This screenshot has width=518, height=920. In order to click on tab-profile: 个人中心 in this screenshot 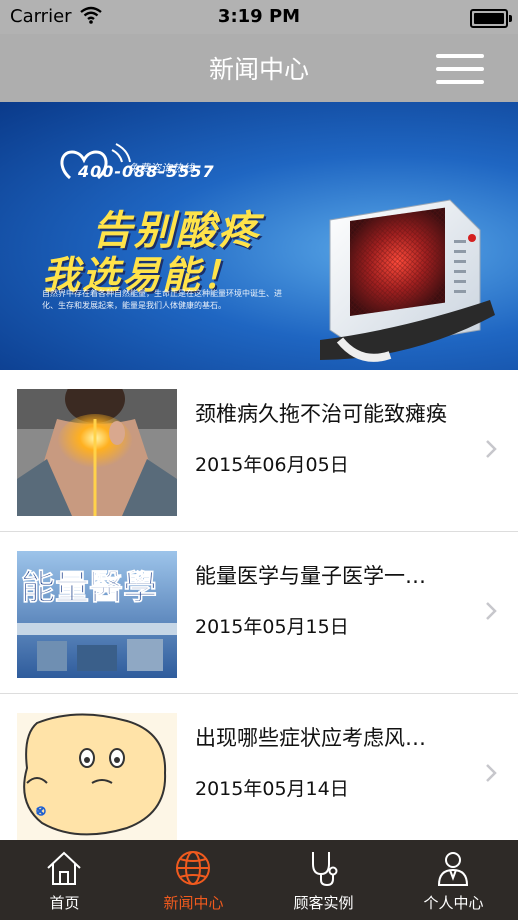, I will do `click(453, 880)`.